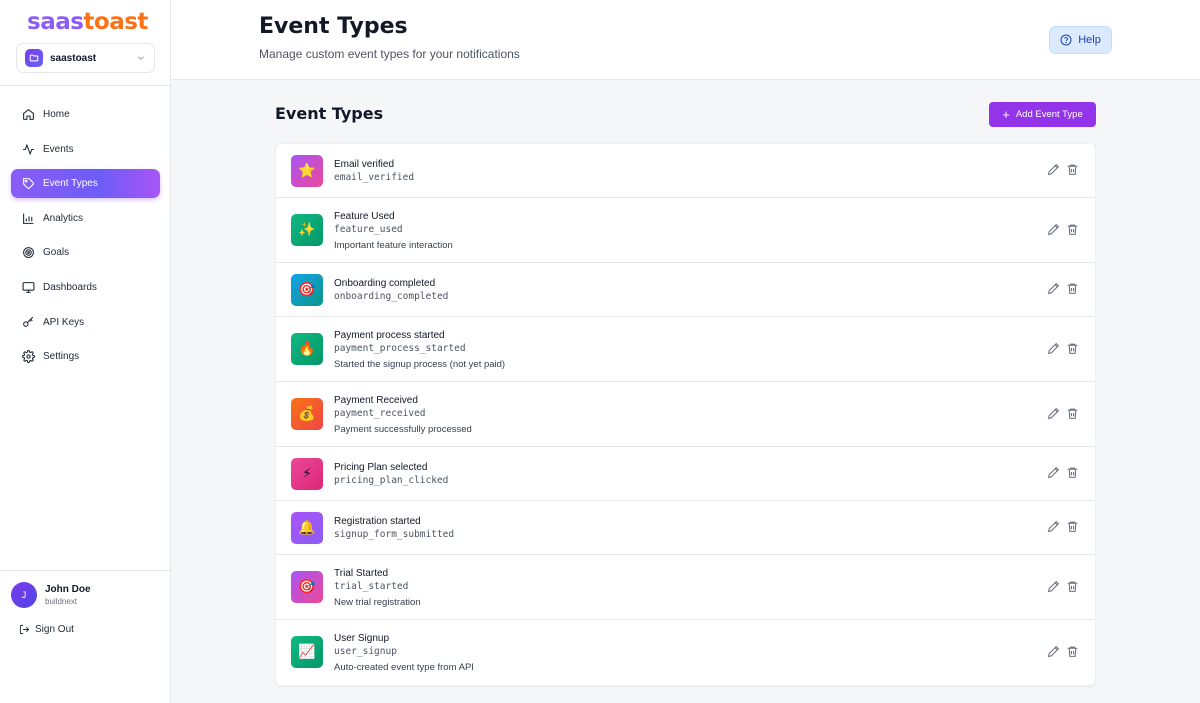  Describe the element at coordinates (85, 322) in the screenshot. I see `sidebar-item-api-keys: API Keys` at that location.